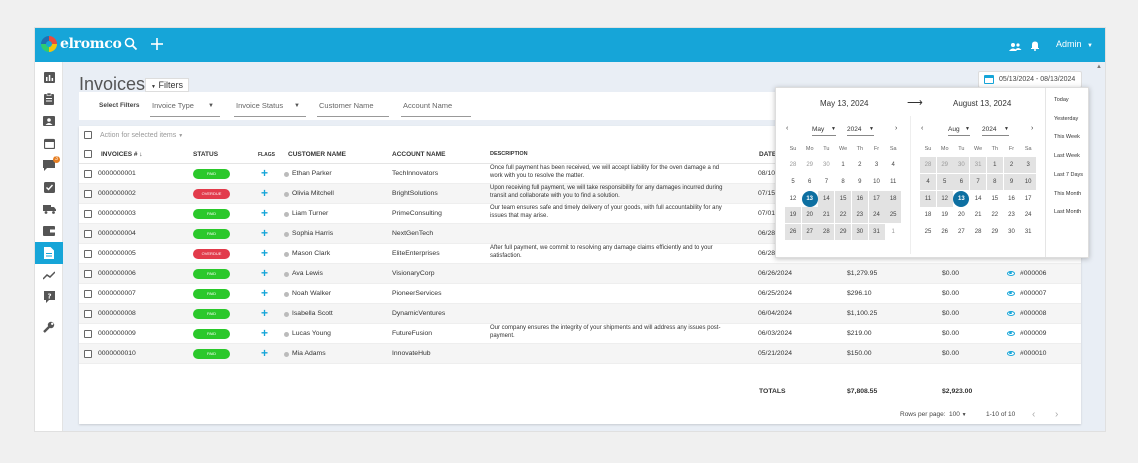 This screenshot has height=463, width=1138. What do you see at coordinates (49, 253) in the screenshot?
I see `sidebar-item-invoices` at bounding box center [49, 253].